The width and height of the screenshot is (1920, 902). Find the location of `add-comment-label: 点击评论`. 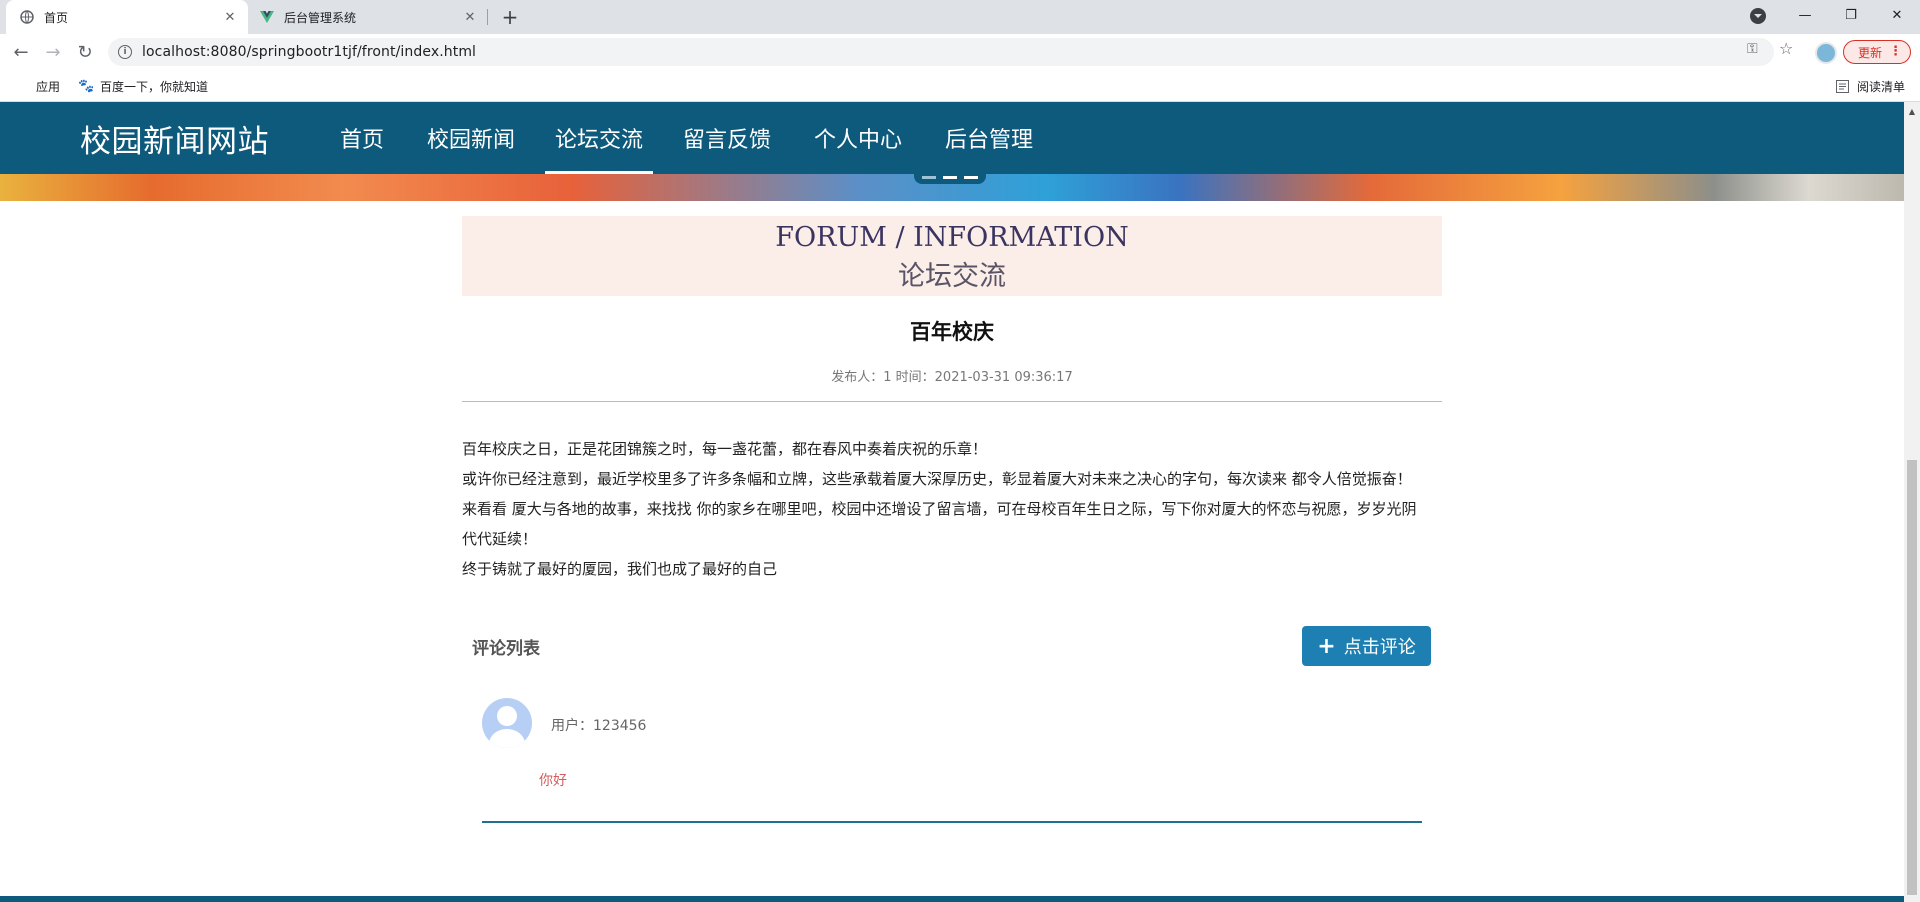

add-comment-label: 点击评论 is located at coordinates (1379, 647).